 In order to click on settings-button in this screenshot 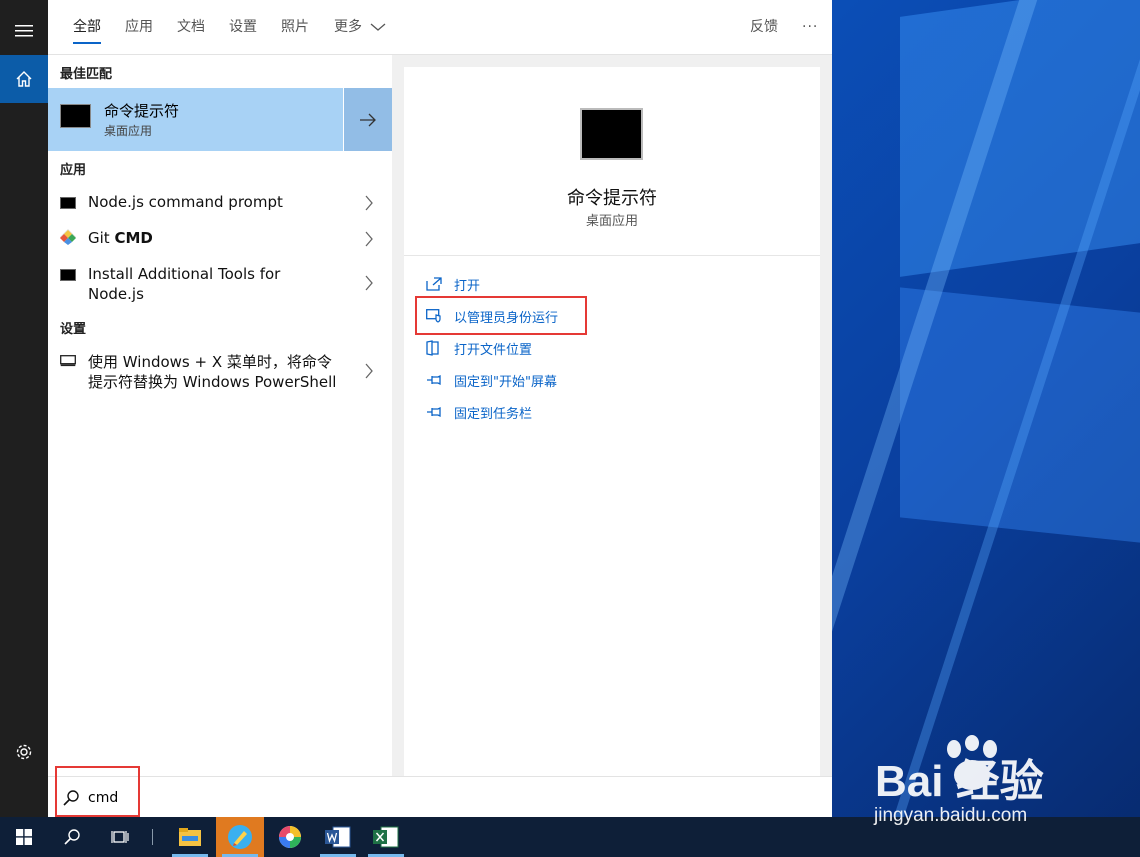, I will do `click(24, 752)`.